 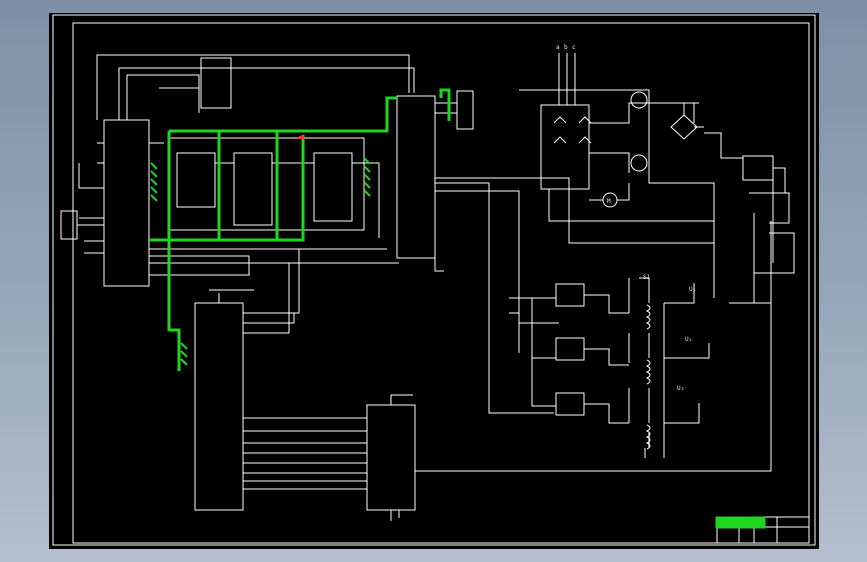 What do you see at coordinates (688, 339) in the screenshot?
I see `label-u2: U₂` at bounding box center [688, 339].